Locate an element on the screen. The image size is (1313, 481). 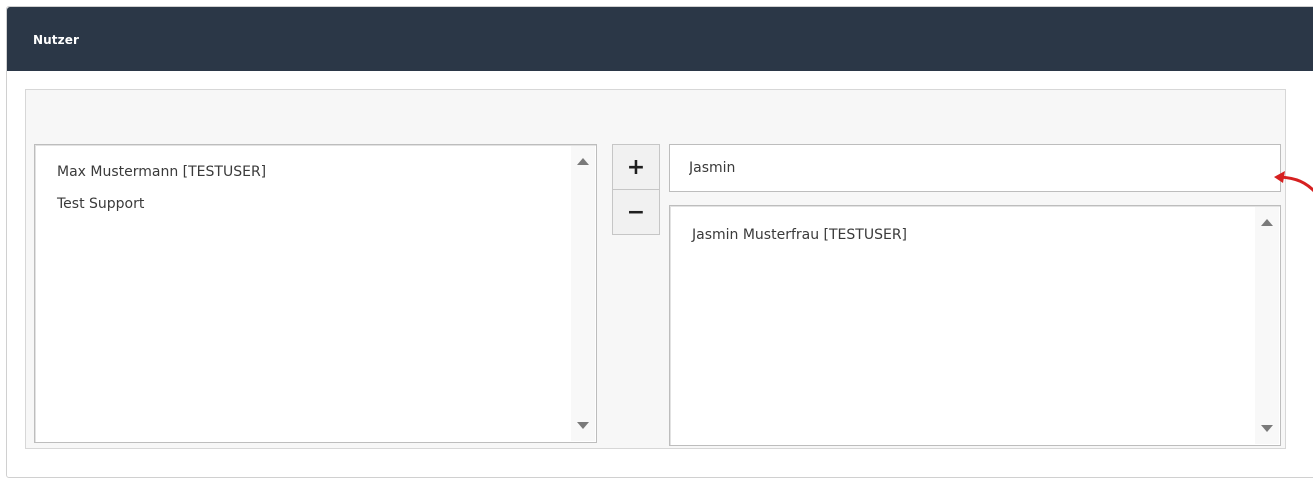
user-search-input is located at coordinates (975, 168).